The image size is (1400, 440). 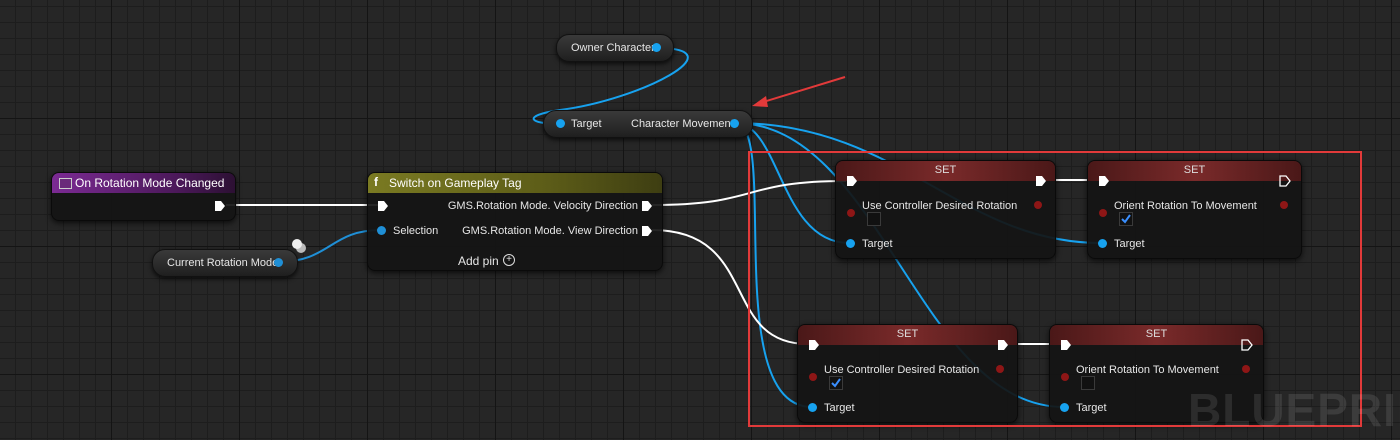 I want to click on current-rotation-mode-node: Current Rotation Mode, so click(x=227, y=258).